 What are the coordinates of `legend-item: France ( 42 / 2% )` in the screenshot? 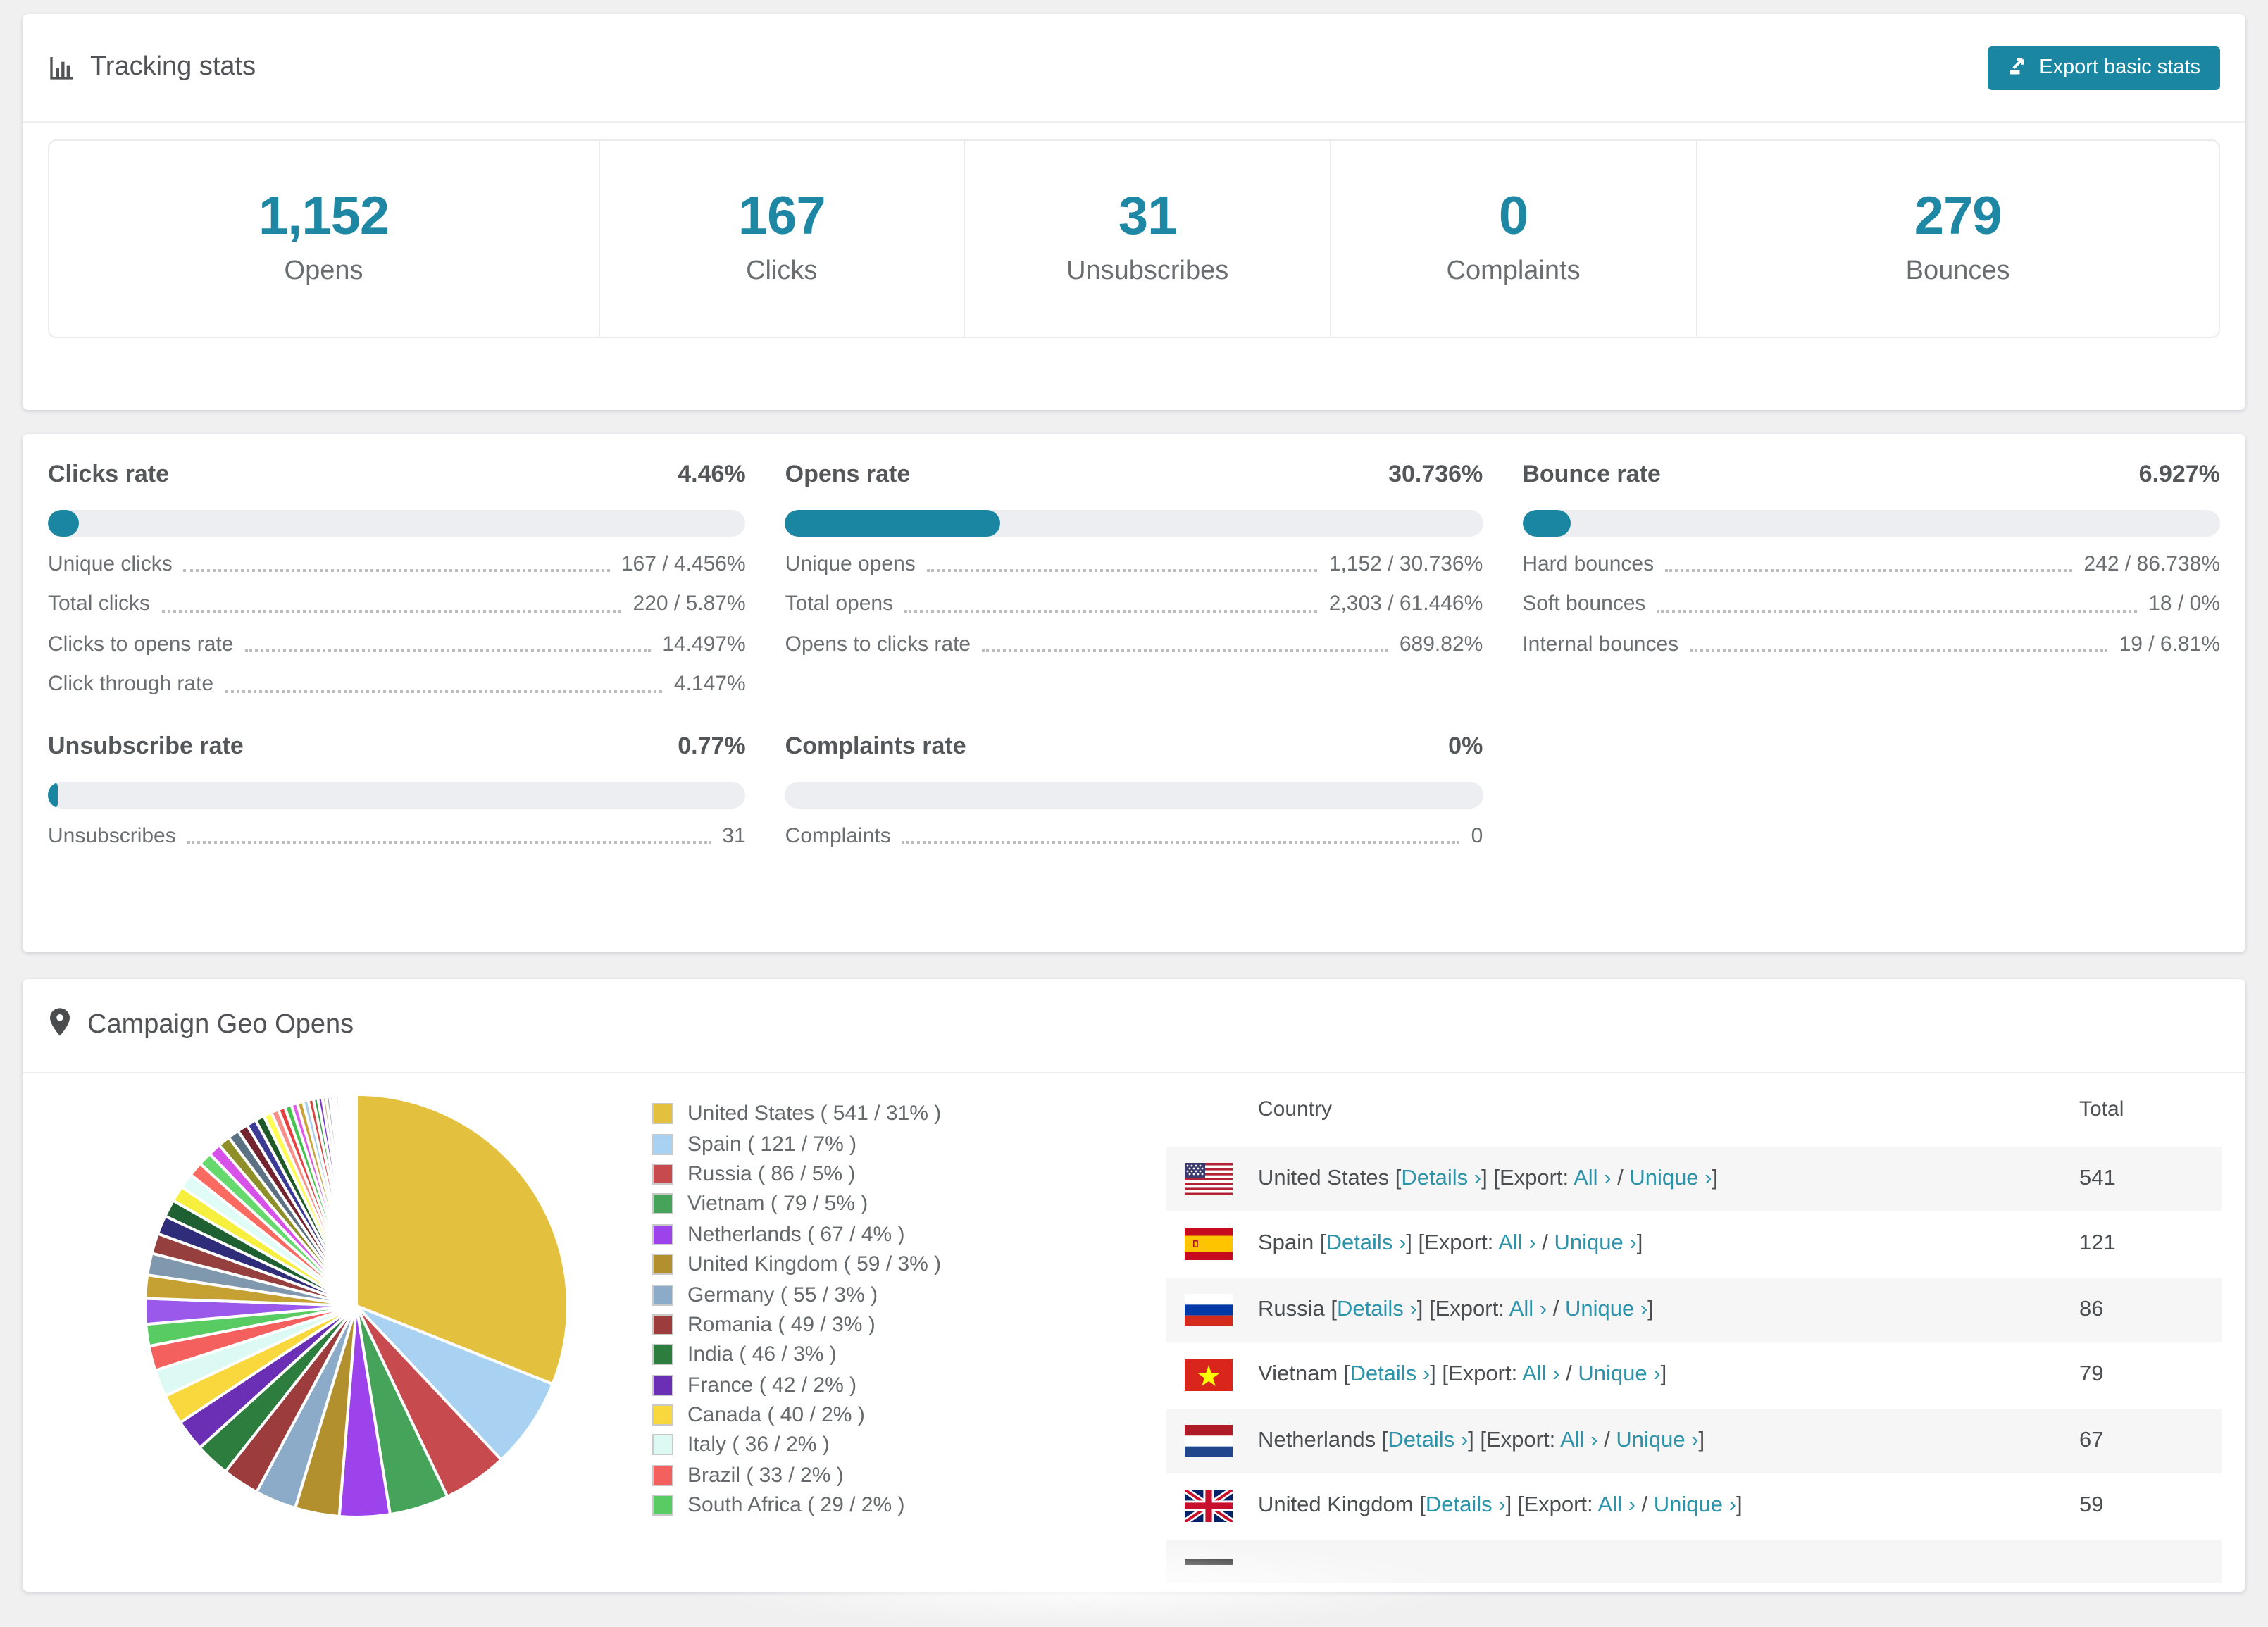 It's located at (797, 1385).